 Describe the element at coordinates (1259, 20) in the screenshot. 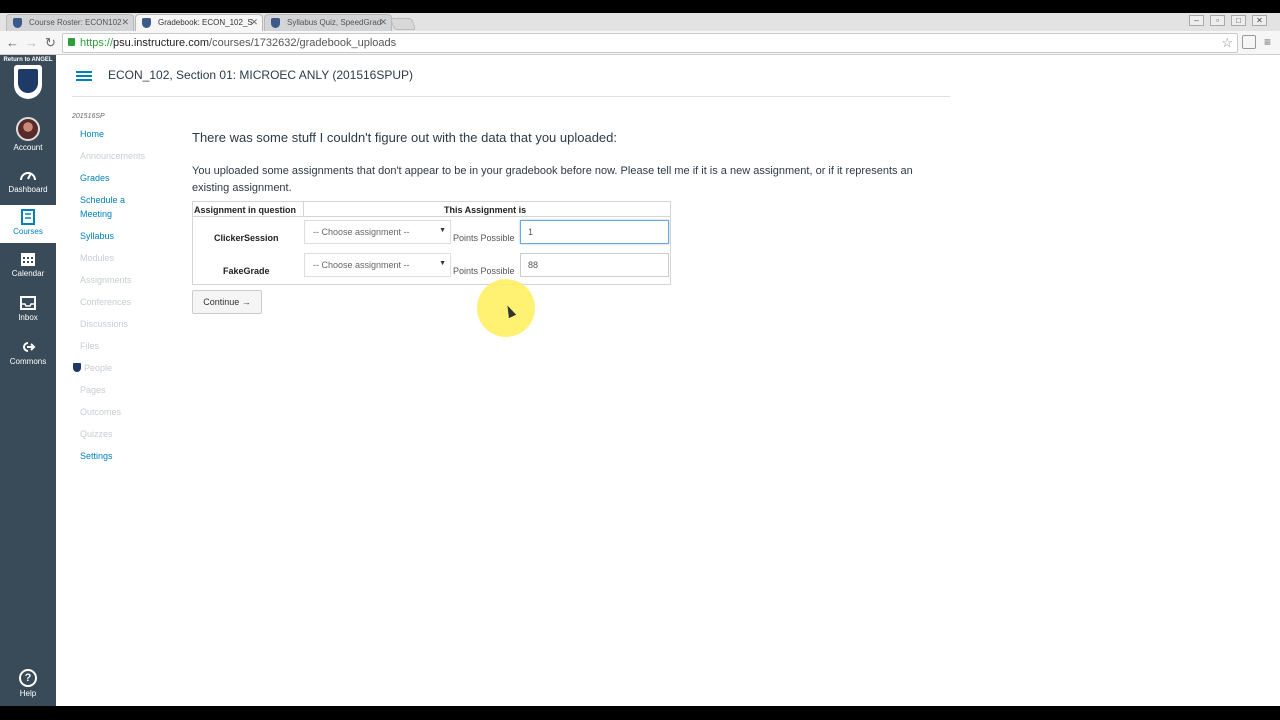

I see `close-window-icon: ✕` at that location.